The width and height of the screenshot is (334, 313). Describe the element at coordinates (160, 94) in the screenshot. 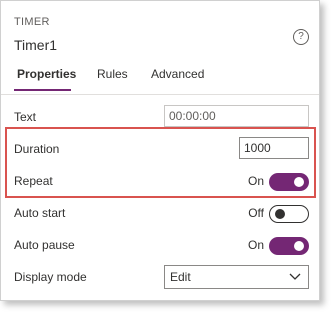

I see `tab-divider` at that location.